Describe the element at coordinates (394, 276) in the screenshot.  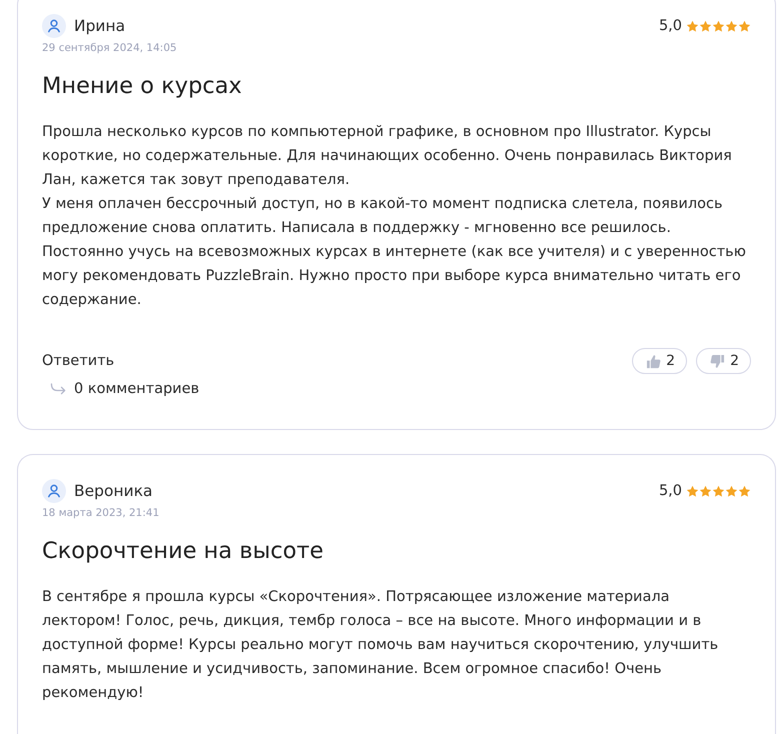
I see `review-text: Постоянно учусь на всевозможных курсах в интернете (как все учителя) и с уверенностью могу рекомендовать PuzzleBrain. Нужно просто при выборе курса внимательно читать его содержание.` at that location.